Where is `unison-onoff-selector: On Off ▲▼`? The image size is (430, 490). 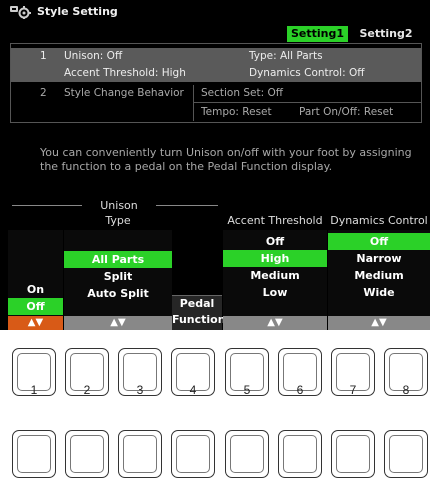 unison-onoff-selector: On Off ▲▼ is located at coordinates (35, 280).